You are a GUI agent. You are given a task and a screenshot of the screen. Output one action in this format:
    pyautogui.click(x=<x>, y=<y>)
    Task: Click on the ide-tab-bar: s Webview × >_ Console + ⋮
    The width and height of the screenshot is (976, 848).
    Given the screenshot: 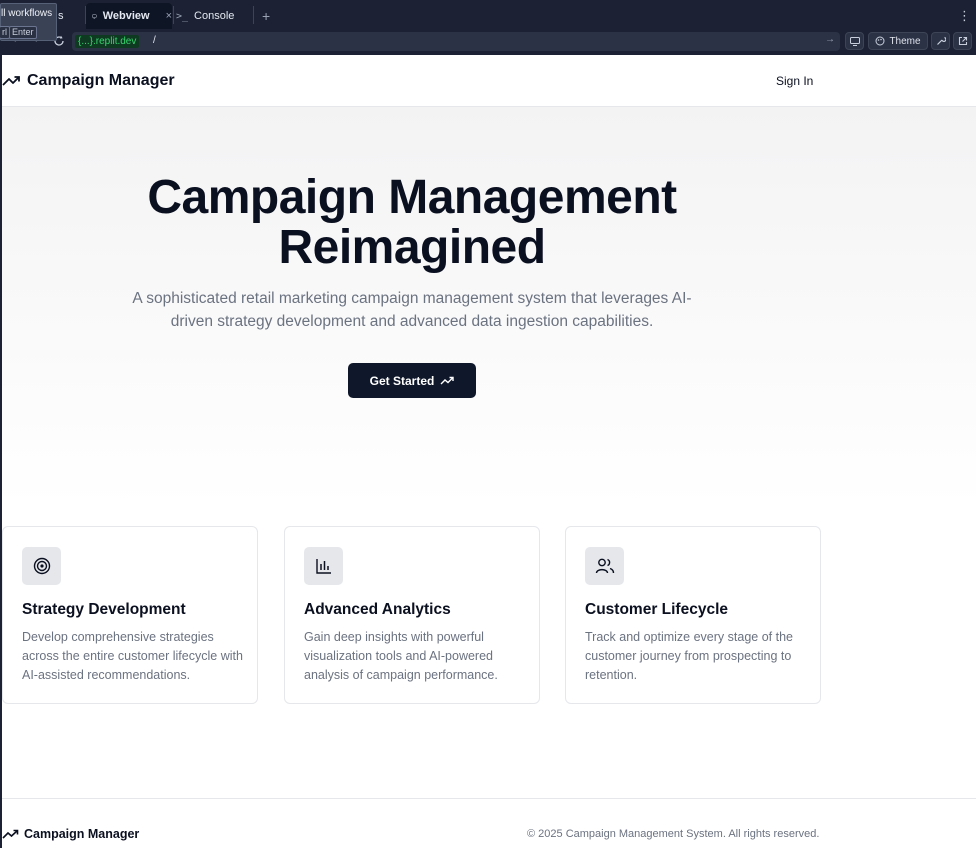 What is the action you would take?
    pyautogui.click(x=488, y=14)
    